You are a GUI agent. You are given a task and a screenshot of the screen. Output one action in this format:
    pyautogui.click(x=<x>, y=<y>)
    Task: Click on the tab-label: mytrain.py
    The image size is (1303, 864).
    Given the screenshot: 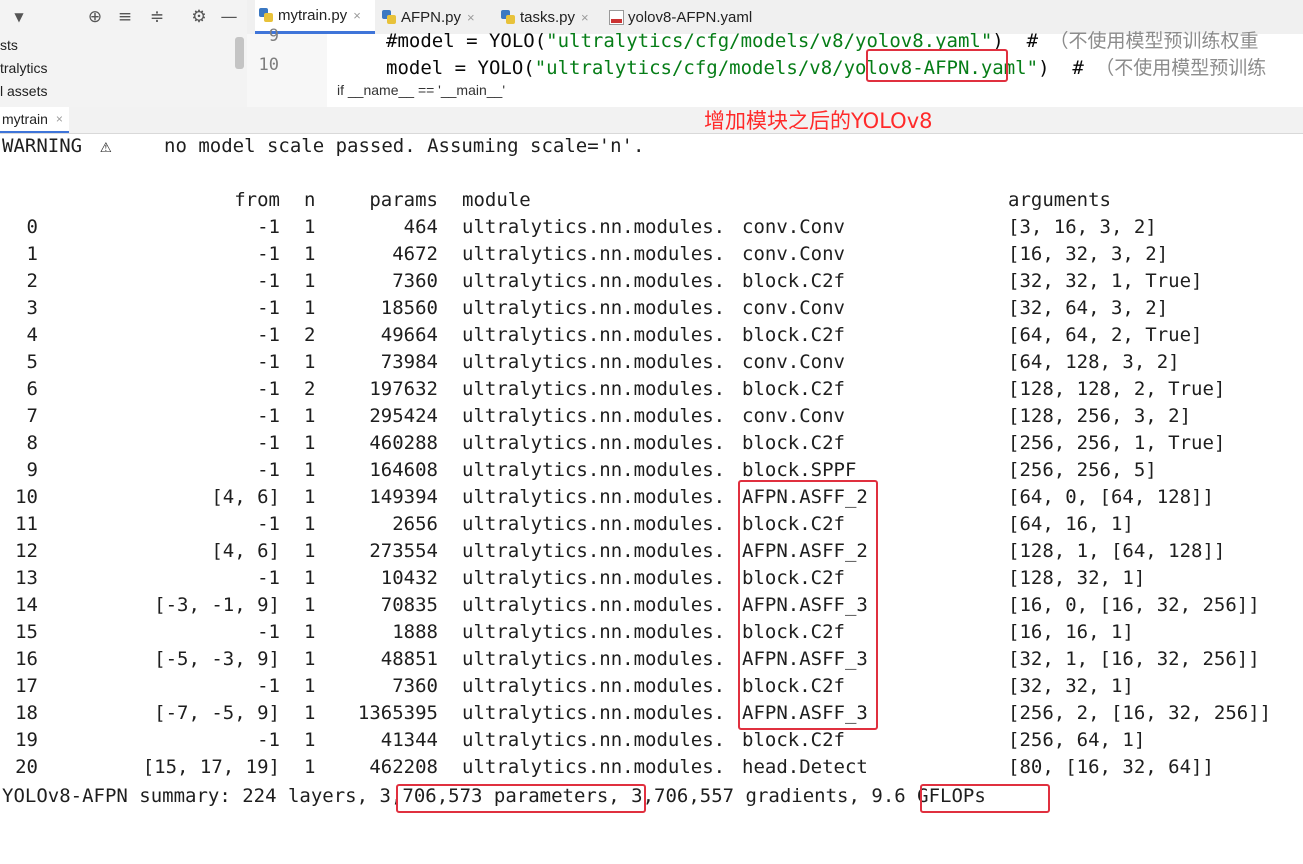 What is the action you would take?
    pyautogui.click(x=313, y=15)
    